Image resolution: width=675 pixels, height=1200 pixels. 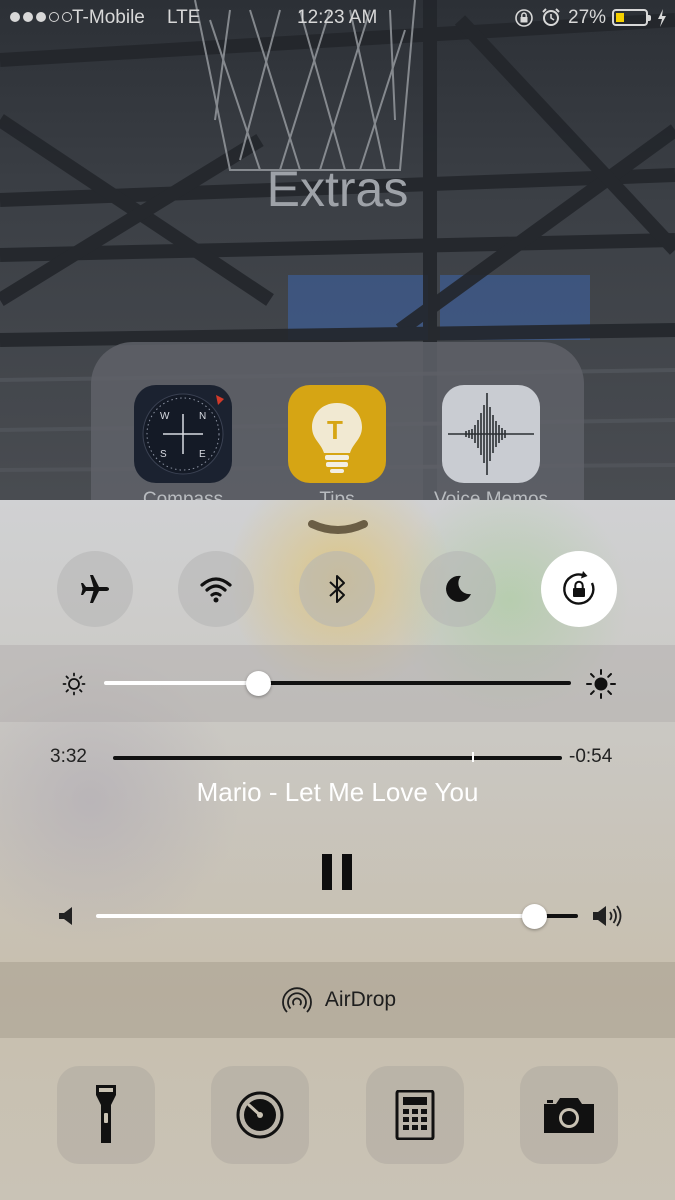 What do you see at coordinates (297, 1000) in the screenshot?
I see `airdrop-icon` at bounding box center [297, 1000].